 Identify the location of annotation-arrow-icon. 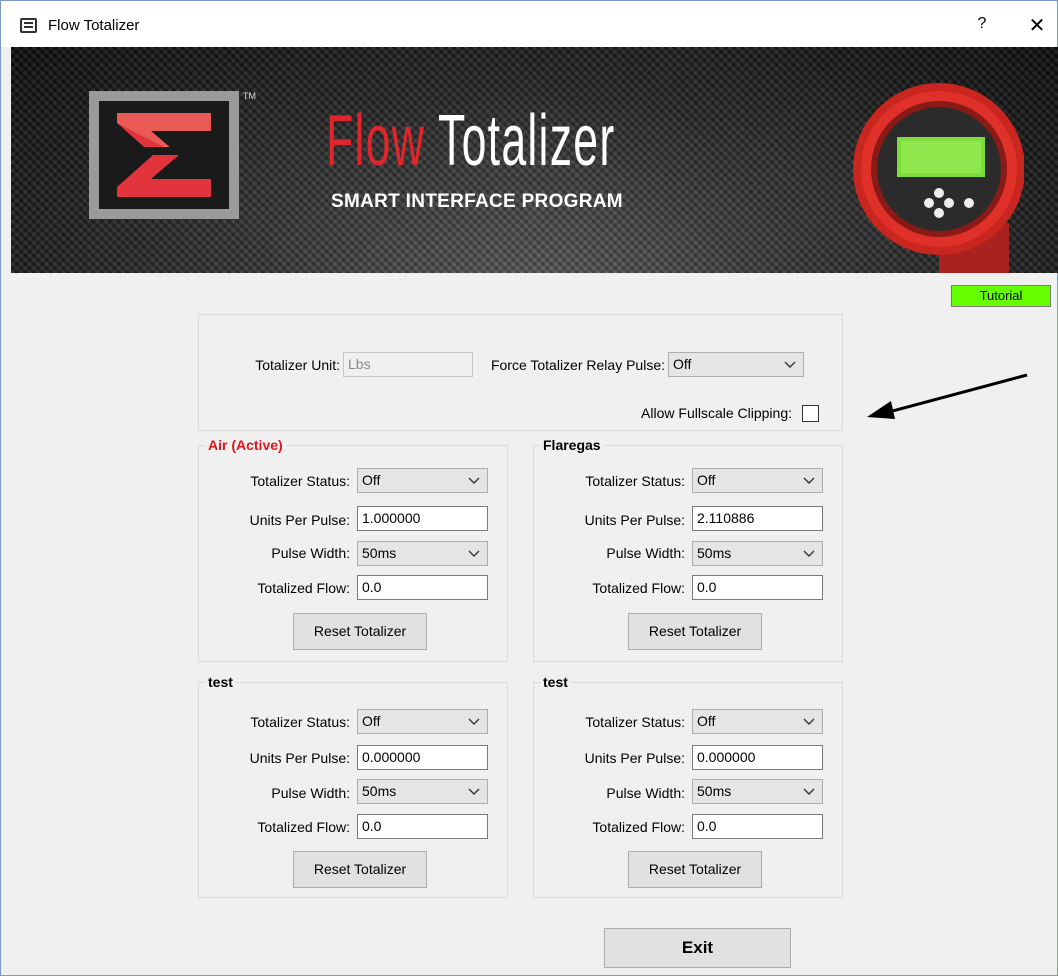
(947, 396).